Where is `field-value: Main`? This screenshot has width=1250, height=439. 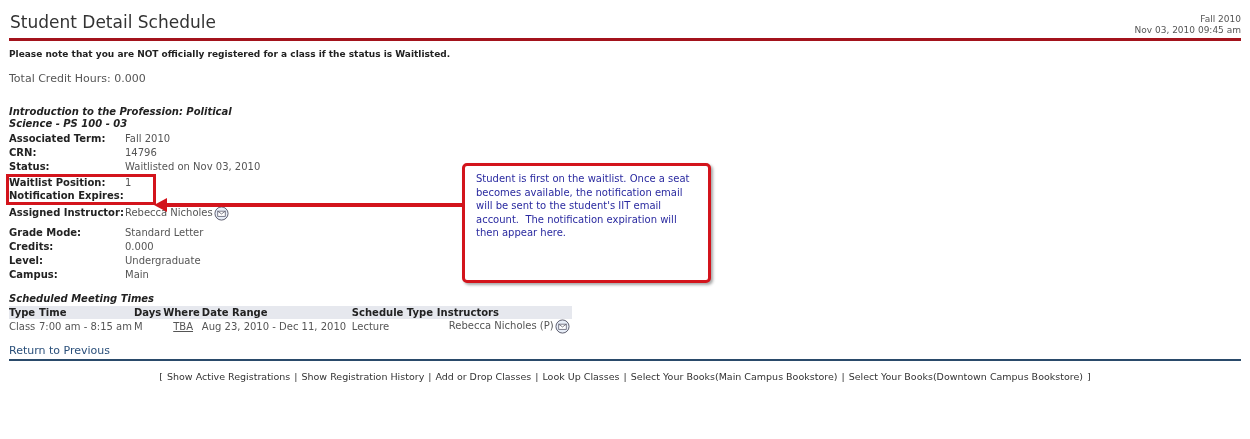
field-value: Main is located at coordinates (137, 274).